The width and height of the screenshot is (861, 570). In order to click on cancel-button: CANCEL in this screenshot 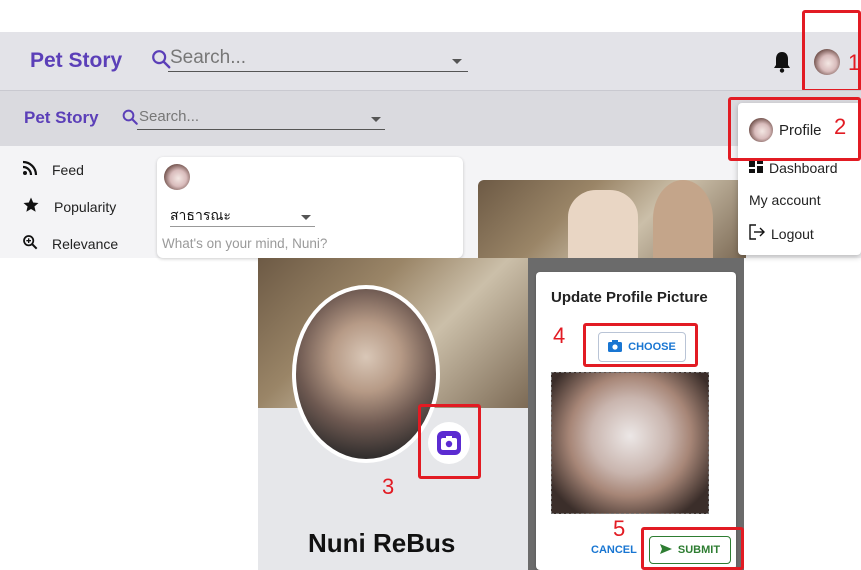, I will do `click(614, 550)`.